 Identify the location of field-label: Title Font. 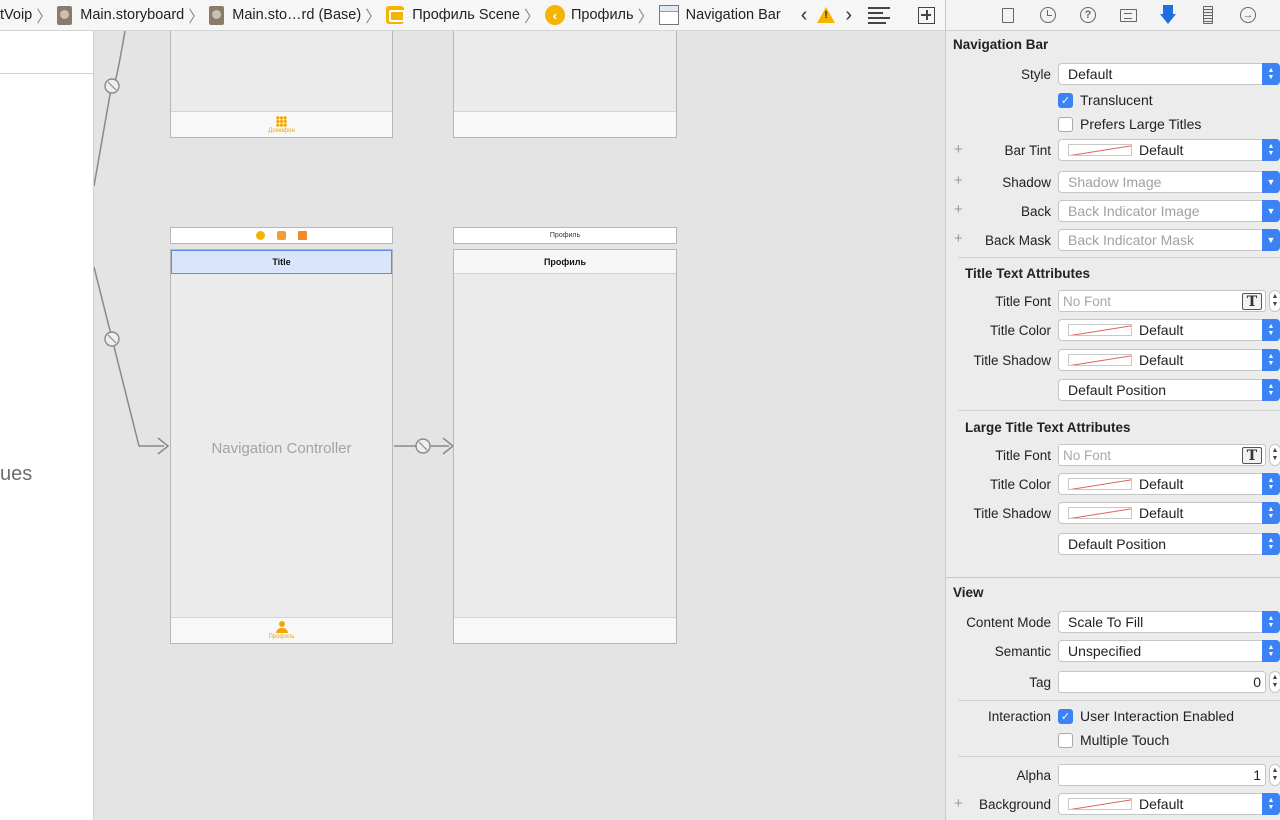
(1023, 301).